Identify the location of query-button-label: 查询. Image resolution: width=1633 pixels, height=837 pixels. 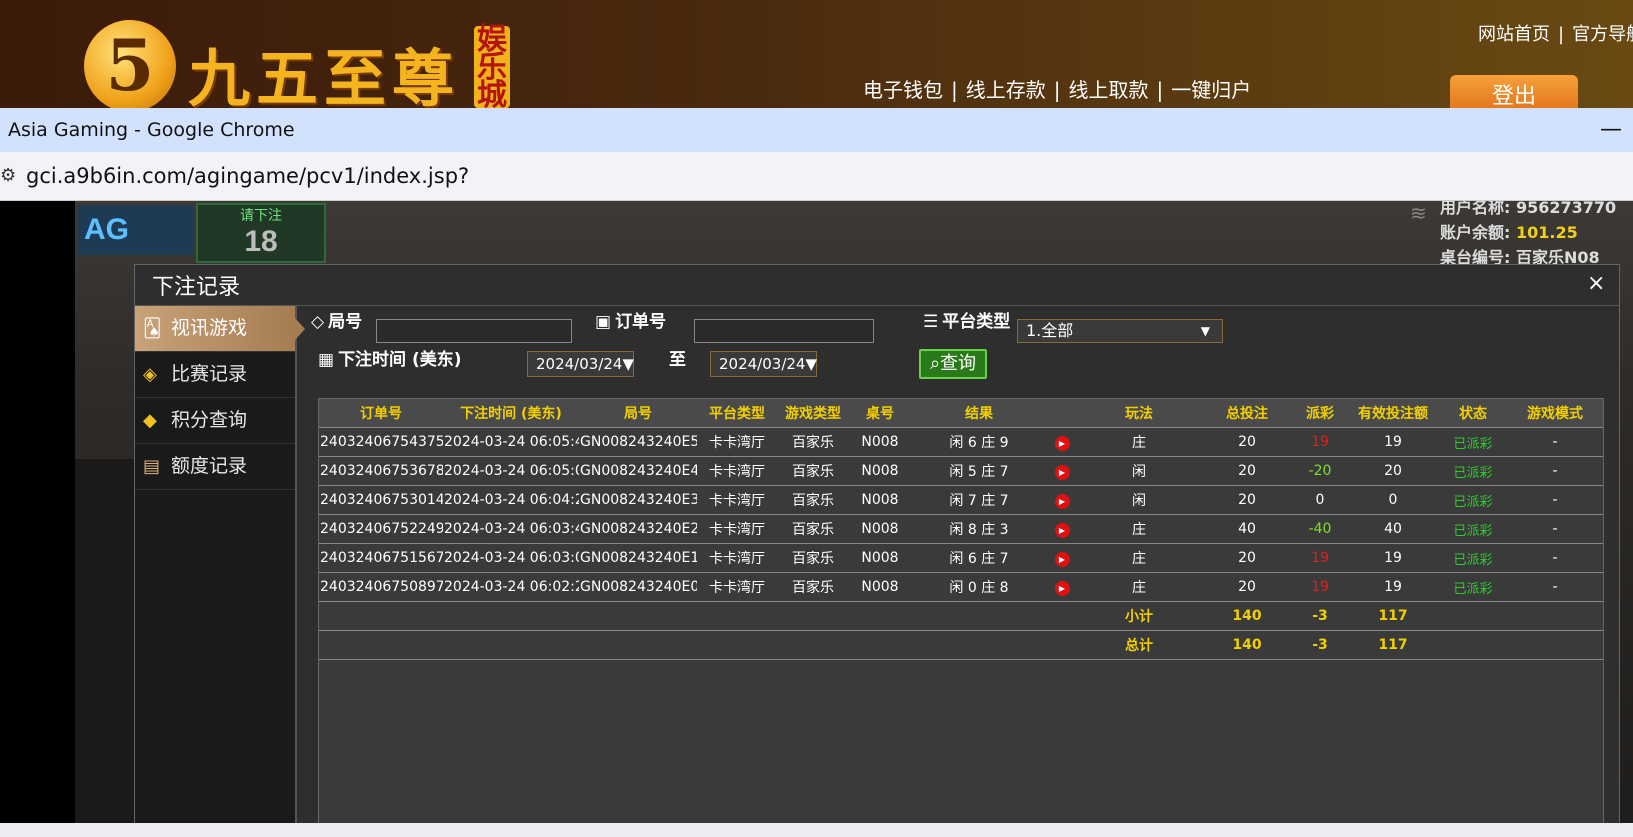
(958, 363).